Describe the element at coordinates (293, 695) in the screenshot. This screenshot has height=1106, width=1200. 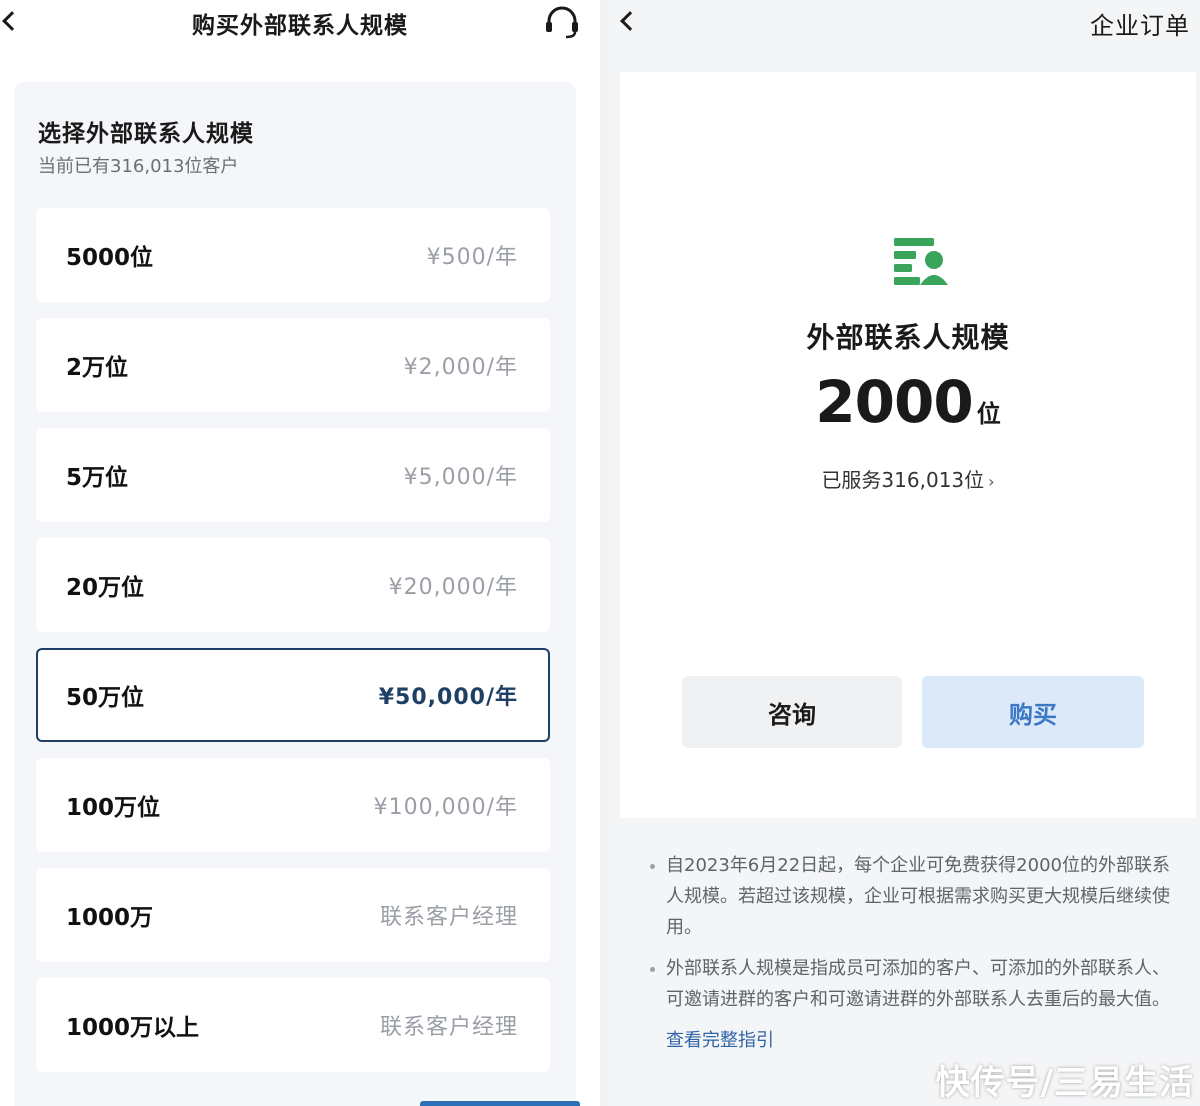
I see `scale-option-500k-selected: 50万位 ¥50,000/年` at that location.